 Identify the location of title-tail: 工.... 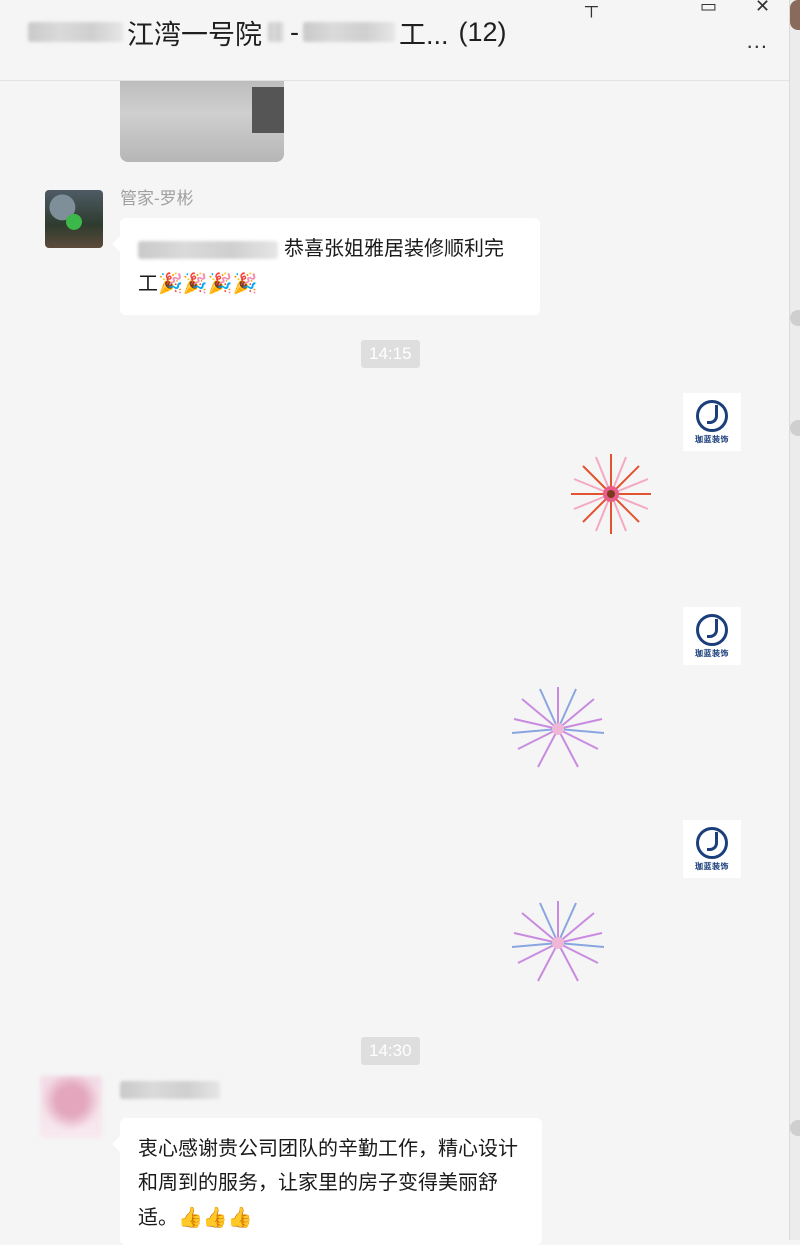
(424, 34).